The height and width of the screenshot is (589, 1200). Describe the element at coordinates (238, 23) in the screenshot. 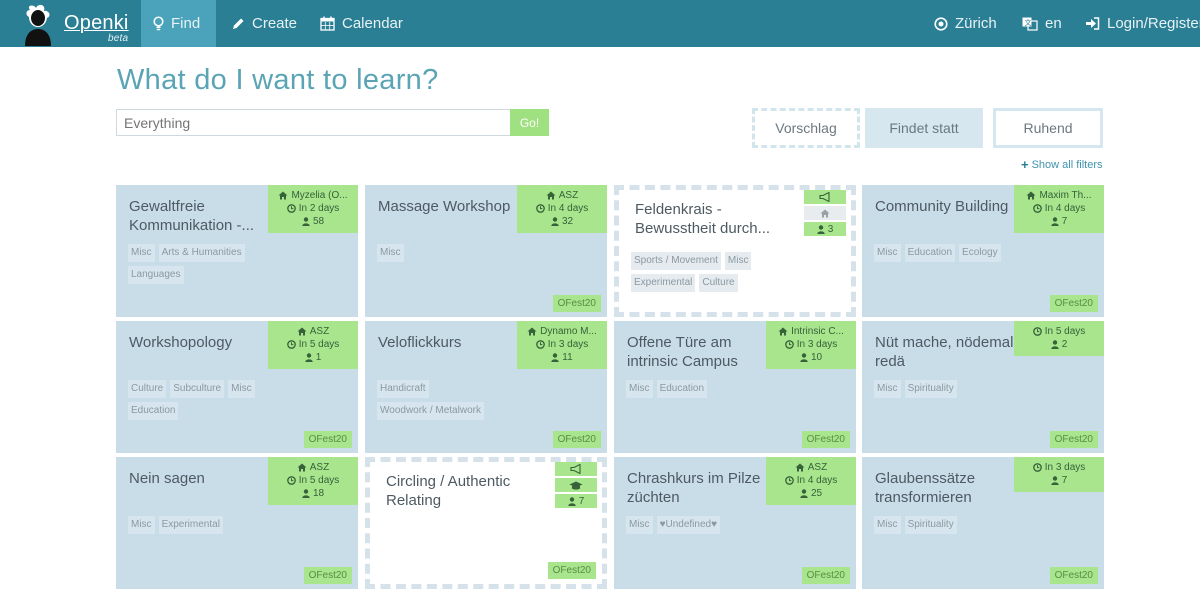

I see `pencil-icon` at that location.